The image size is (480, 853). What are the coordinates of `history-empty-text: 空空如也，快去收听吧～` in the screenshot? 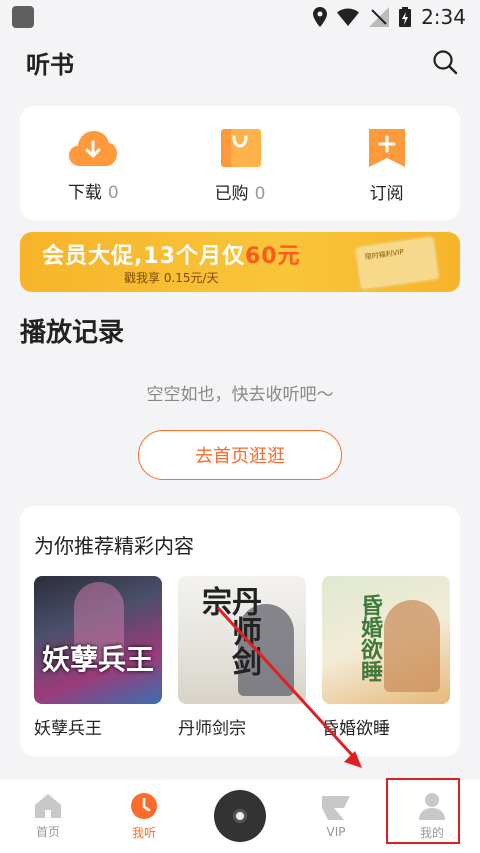 It's located at (240, 395).